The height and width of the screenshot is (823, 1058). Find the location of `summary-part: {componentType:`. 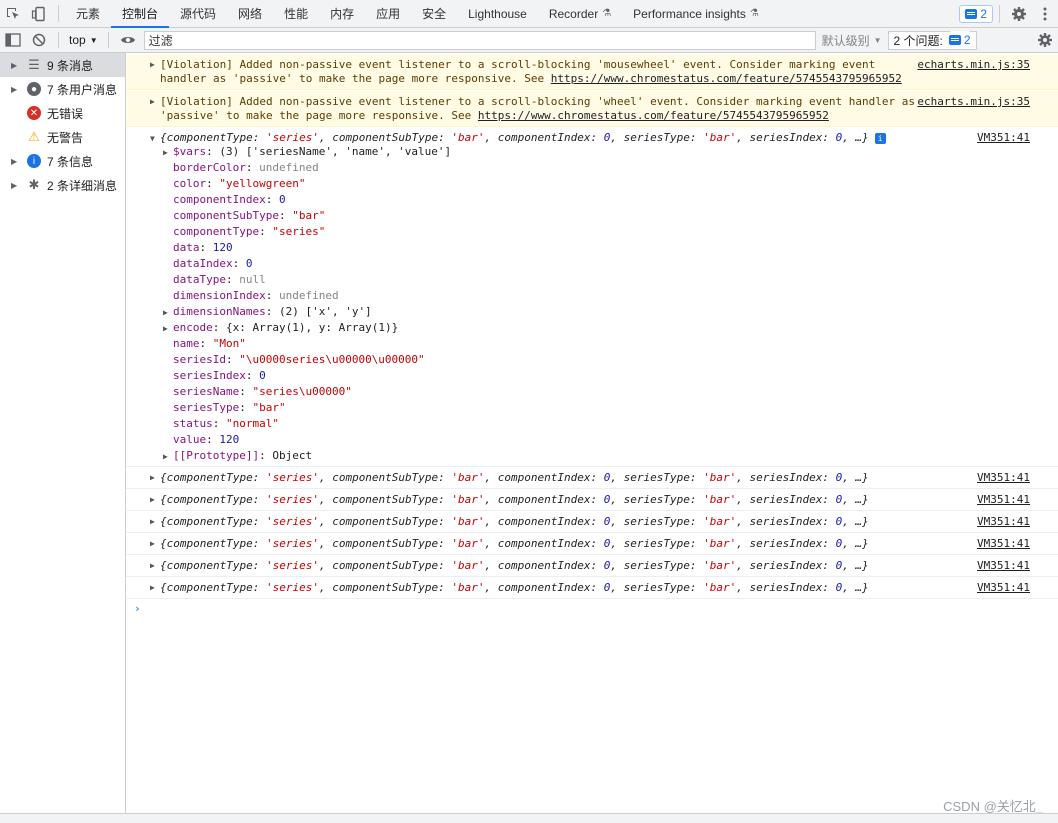

summary-part: {componentType: is located at coordinates (213, 543).